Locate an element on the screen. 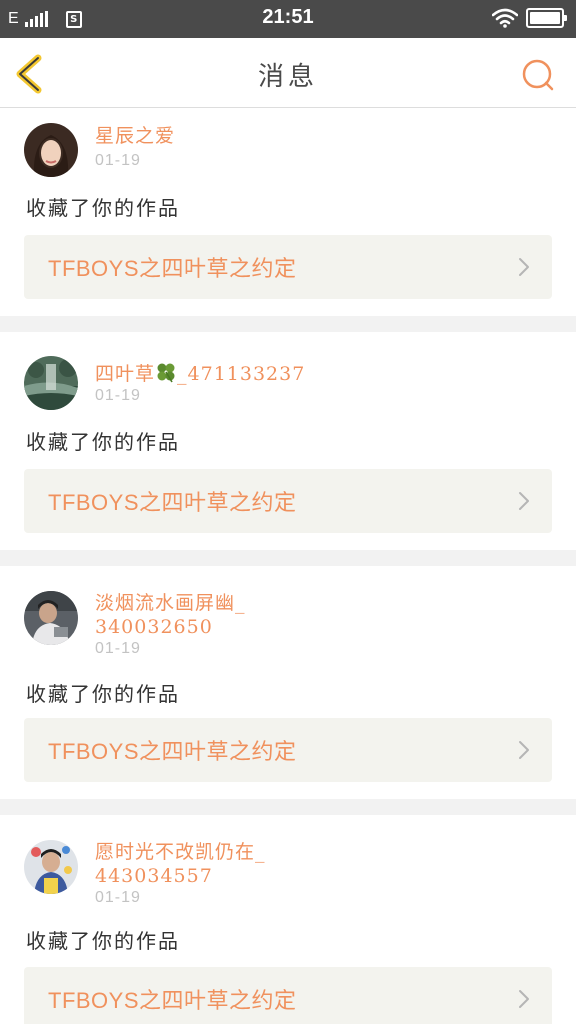 The width and height of the screenshot is (576, 1024). nav-bar: 消息 is located at coordinates (288, 73).